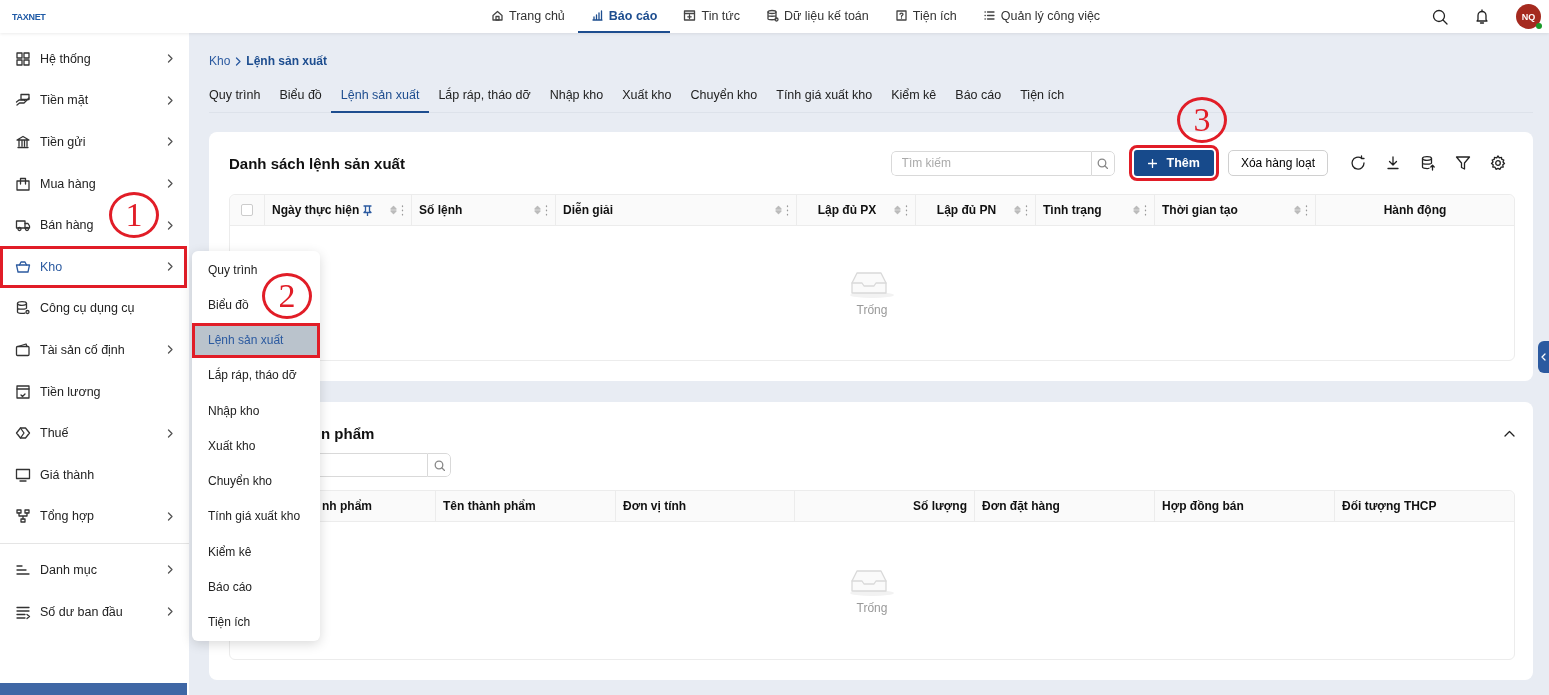 The height and width of the screenshot is (695, 1549). I want to click on nav-tab: Dữ liệu kế toán, so click(817, 16).